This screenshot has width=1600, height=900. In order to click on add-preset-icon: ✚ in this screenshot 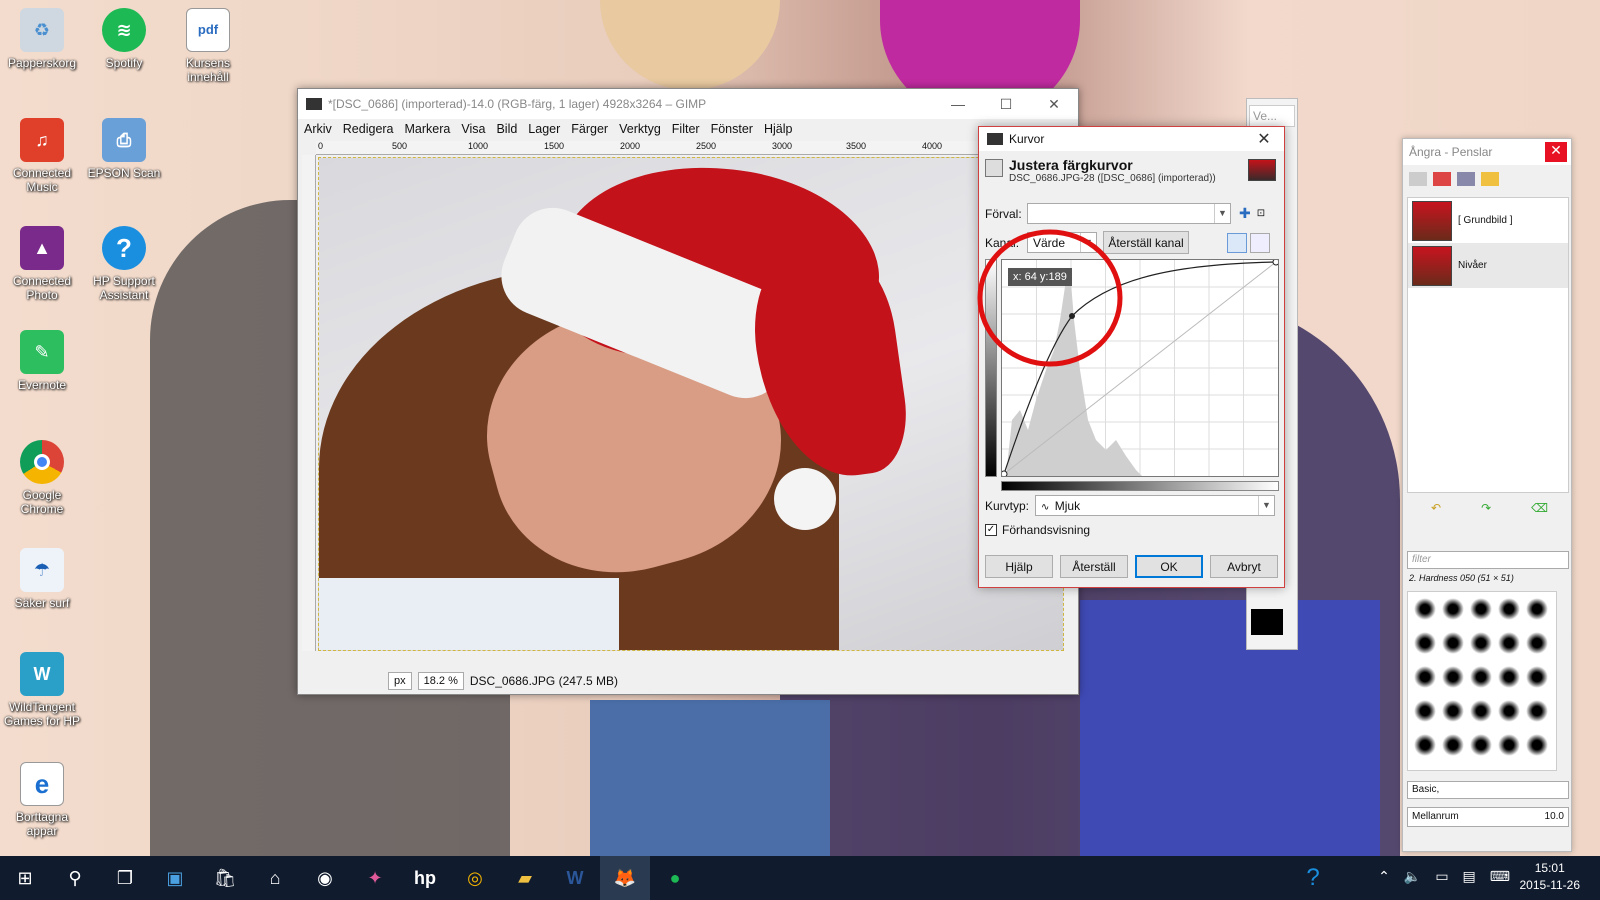, I will do `click(1245, 213)`.